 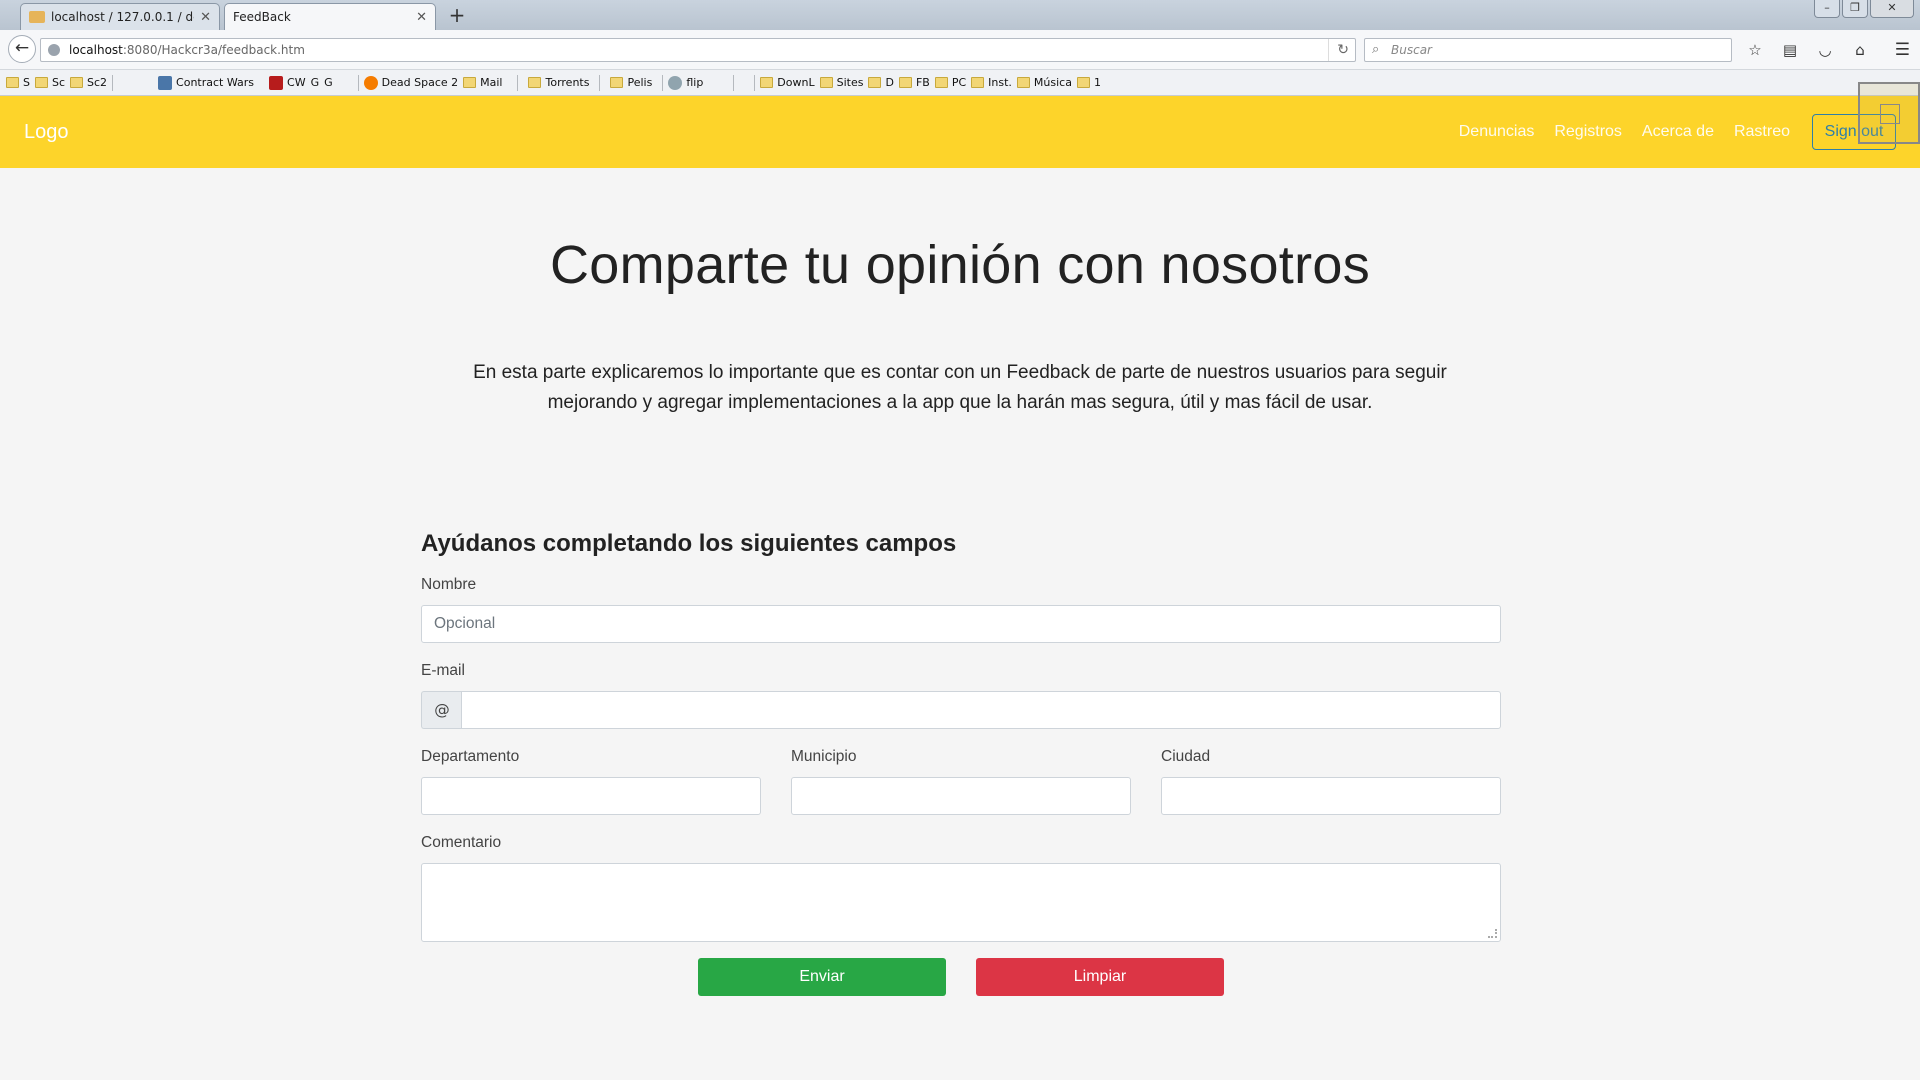 I want to click on bookmark-item: Contract Wars, so click(x=206, y=83).